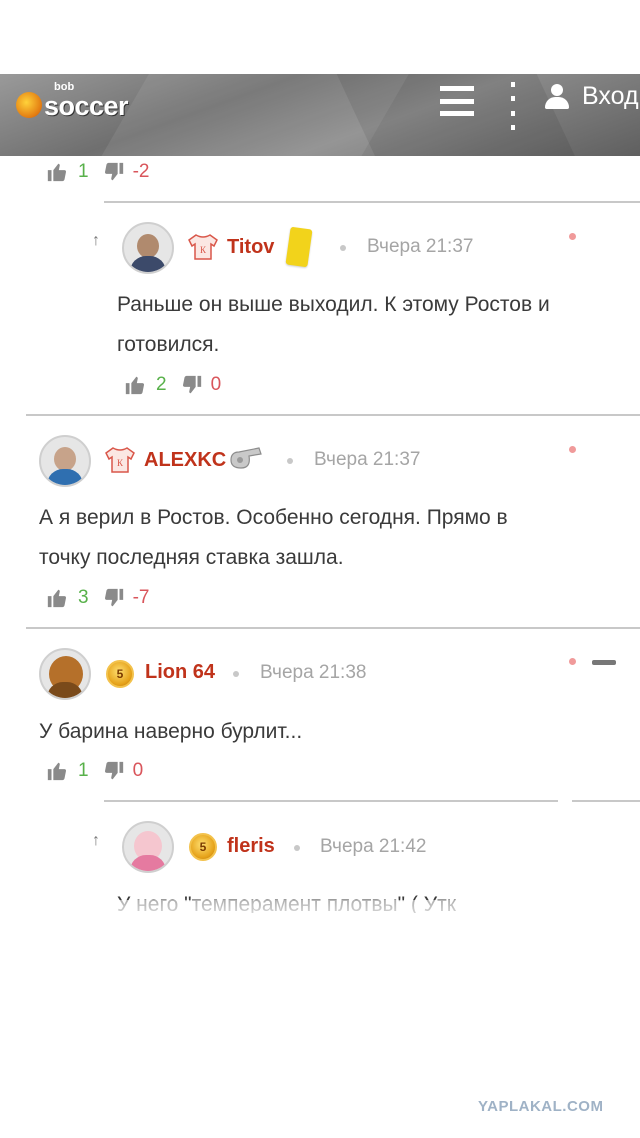 The width and height of the screenshot is (640, 1138). I want to click on comment-rating: 1 -2, so click(97, 172).